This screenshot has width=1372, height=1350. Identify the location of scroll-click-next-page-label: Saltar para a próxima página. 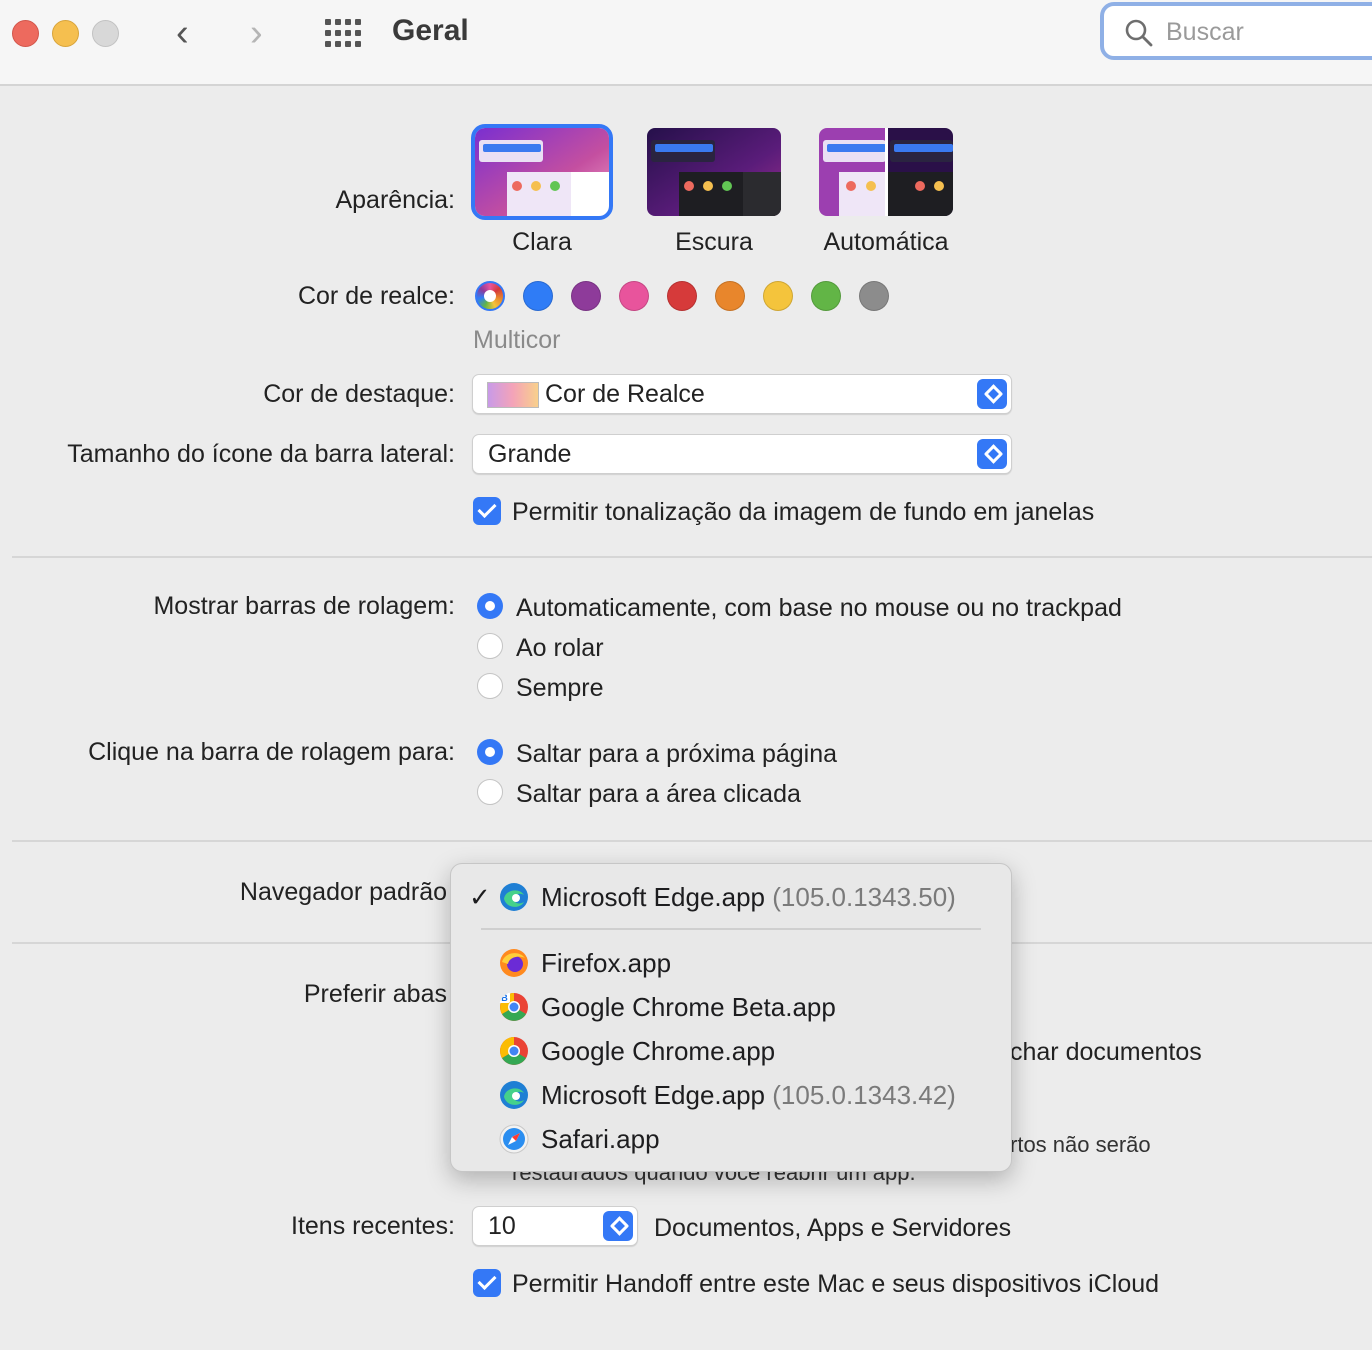
(677, 754).